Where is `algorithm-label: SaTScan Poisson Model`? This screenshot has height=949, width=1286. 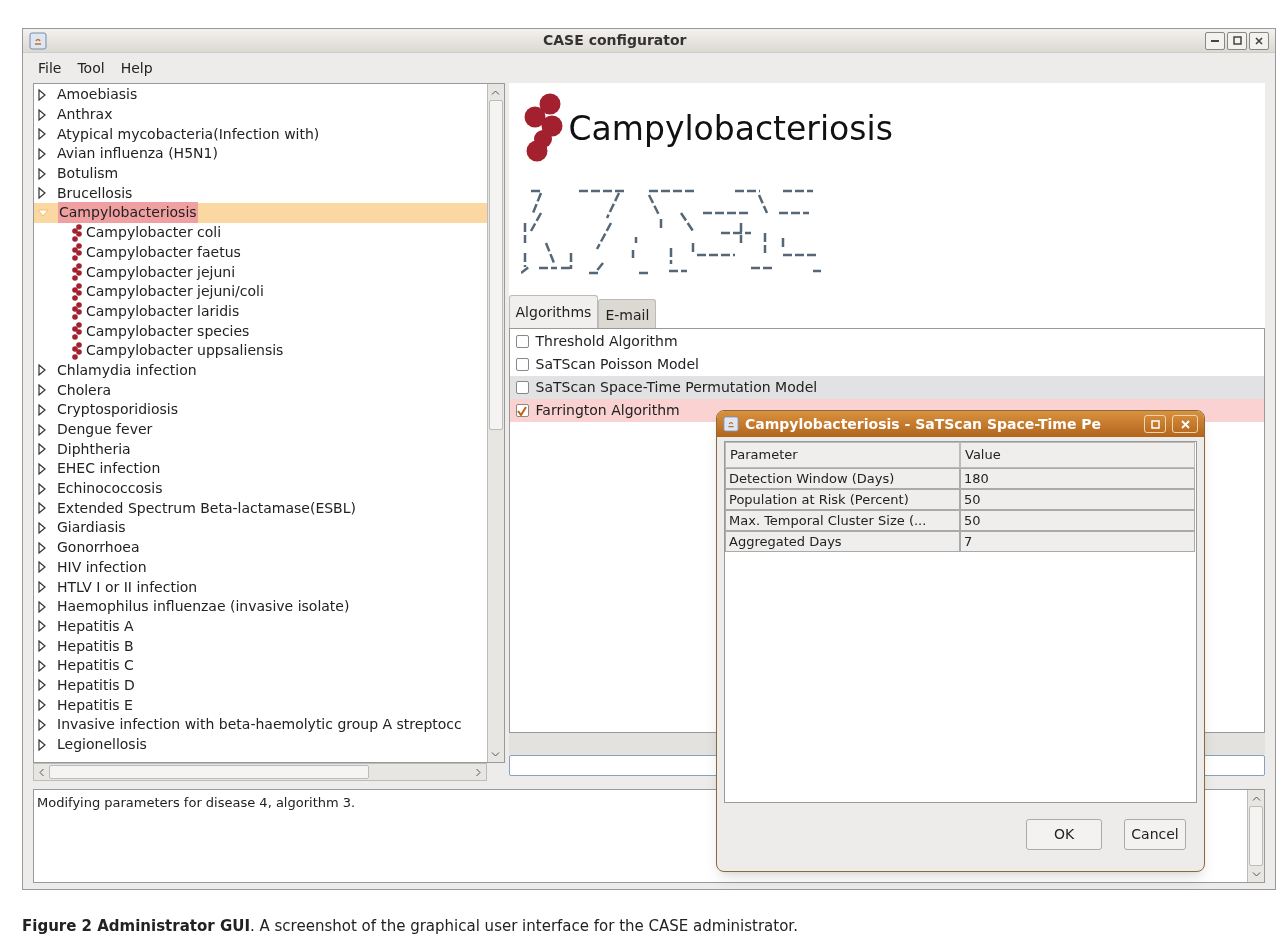 algorithm-label: SaTScan Poisson Model is located at coordinates (617, 364).